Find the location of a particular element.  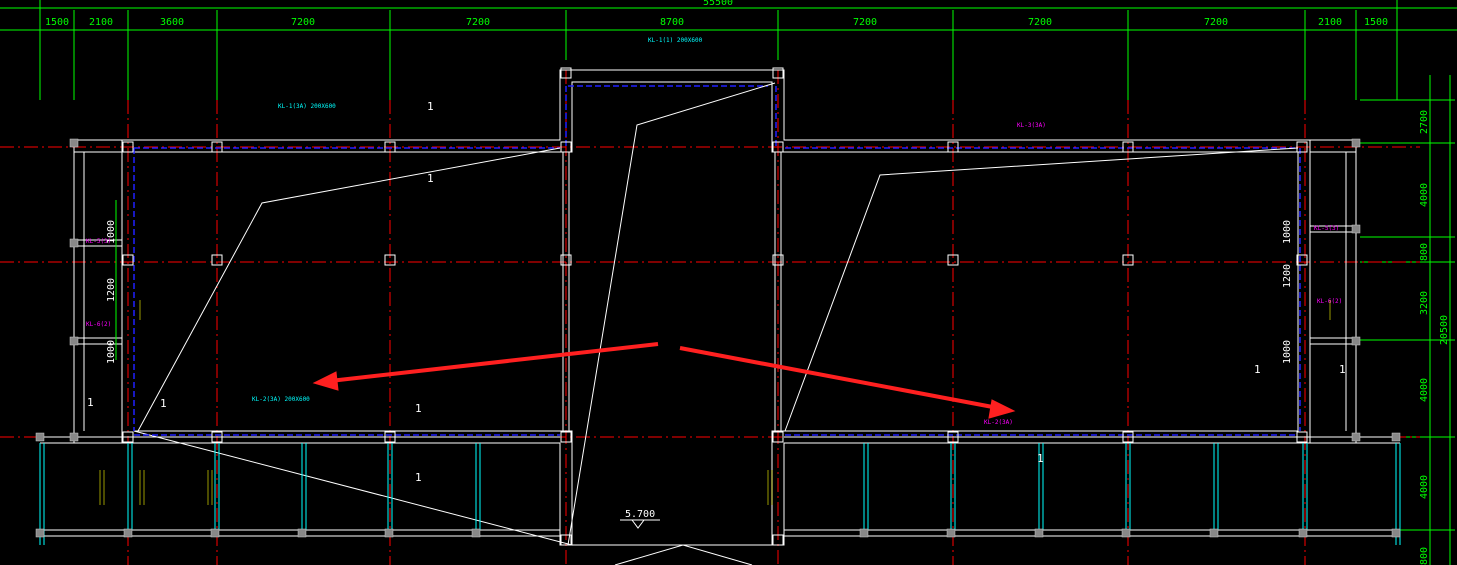

dim-top-3: 3600 is located at coordinates (172, 22).